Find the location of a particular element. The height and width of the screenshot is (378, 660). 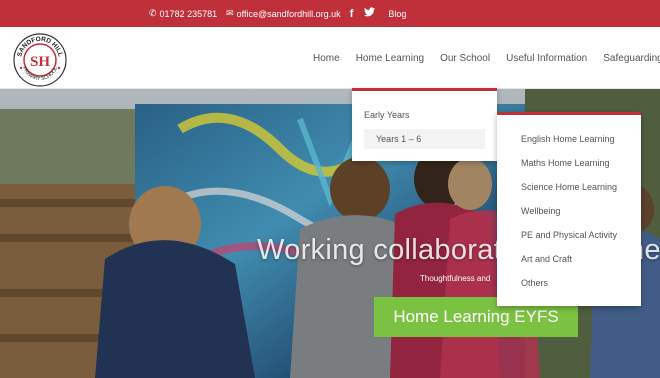

envelope-icon: ✉ is located at coordinates (230, 13).